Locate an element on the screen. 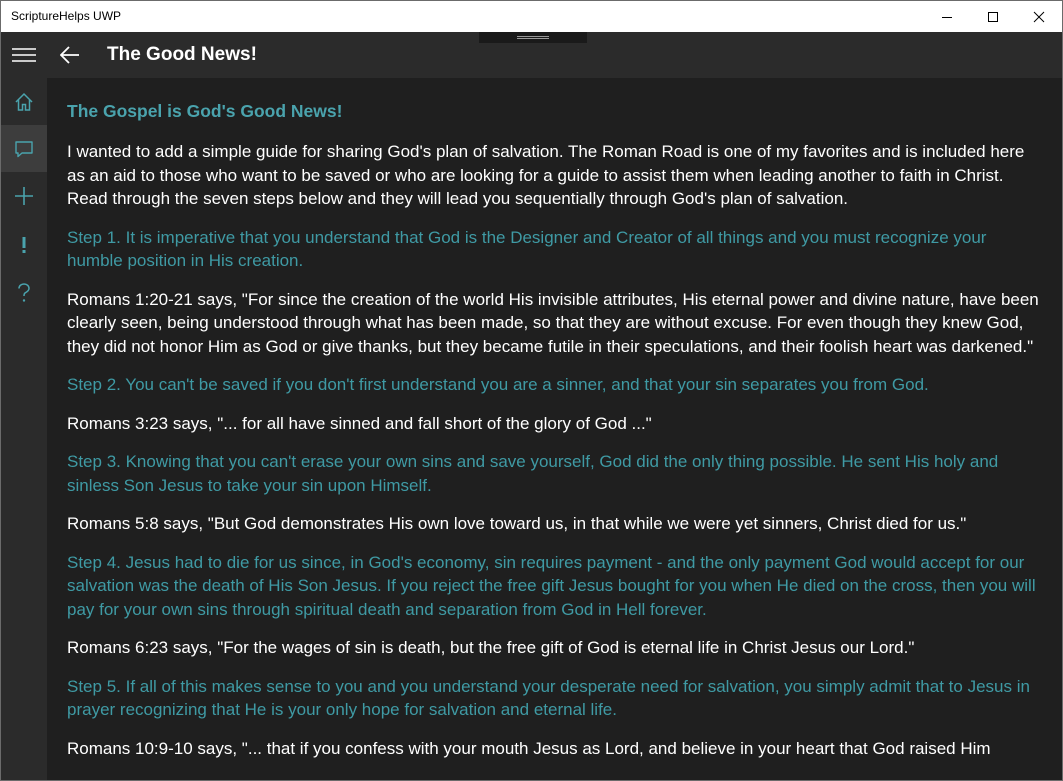  window-title: ScriptureHelps UWP is located at coordinates (66, 16).